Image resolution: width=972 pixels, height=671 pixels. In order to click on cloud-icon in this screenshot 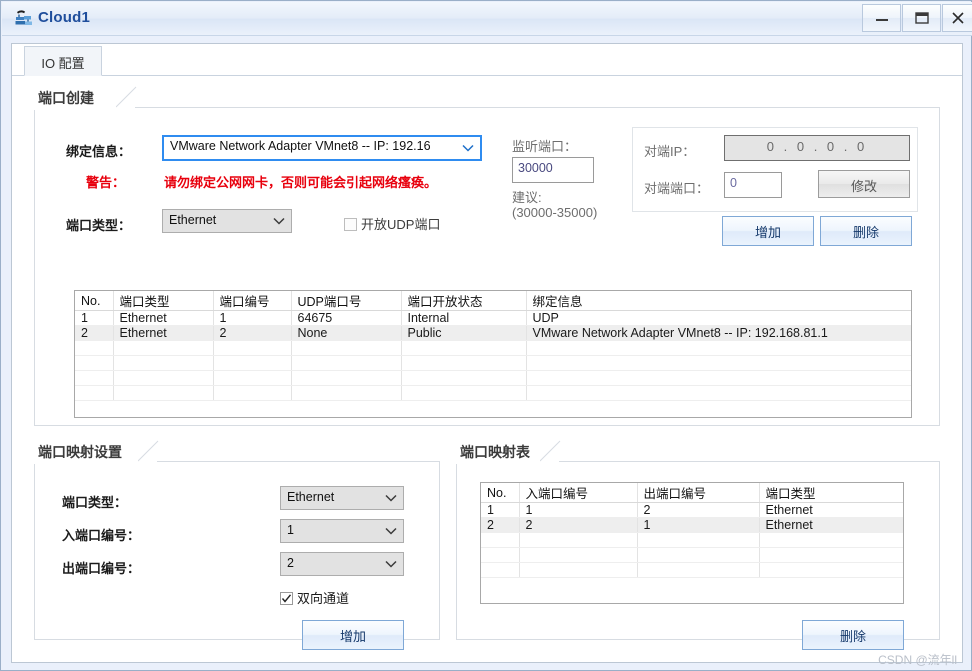, I will do `click(24, 19)`.